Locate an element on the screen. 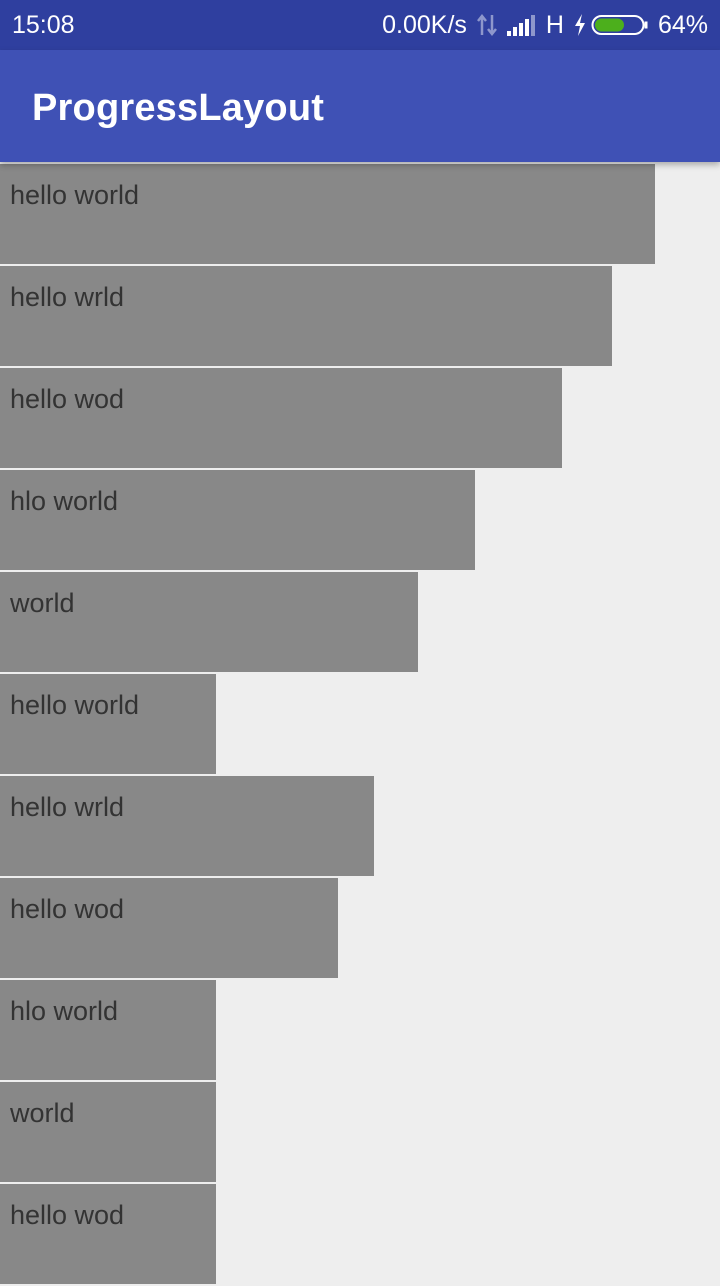  status-time: 15:08 is located at coordinates (43, 24).